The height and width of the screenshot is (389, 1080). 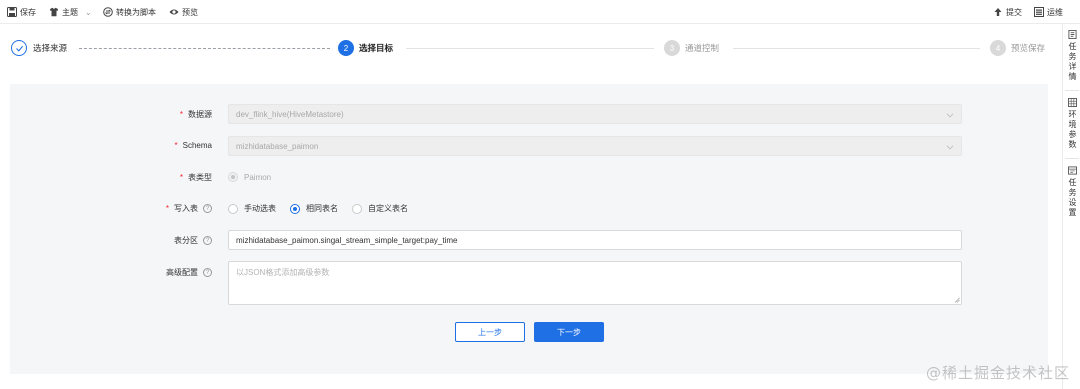 I want to click on step-4-number: 4, so click(x=998, y=48).